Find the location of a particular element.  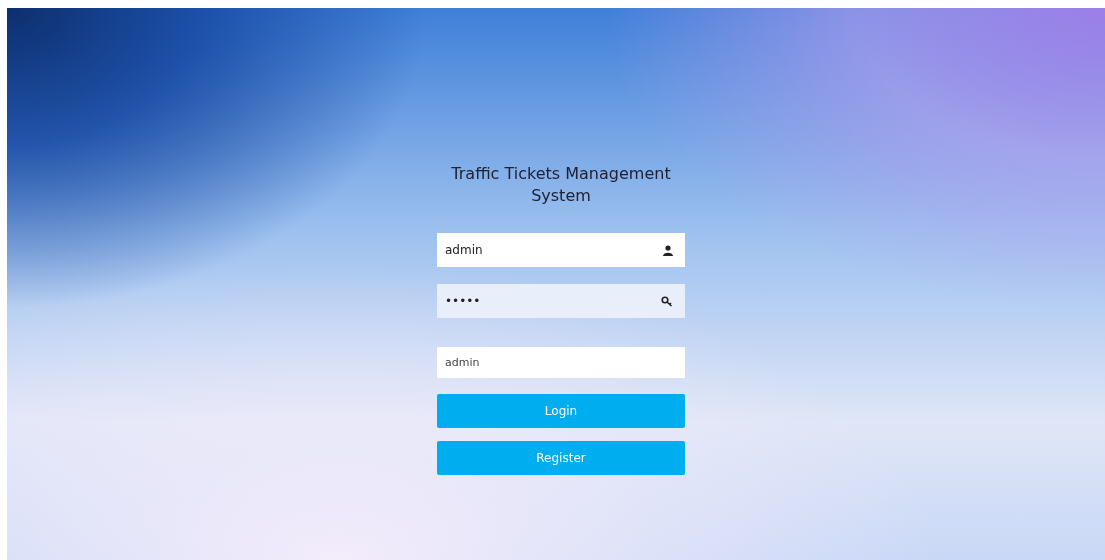

key-icon is located at coordinates (667, 301).